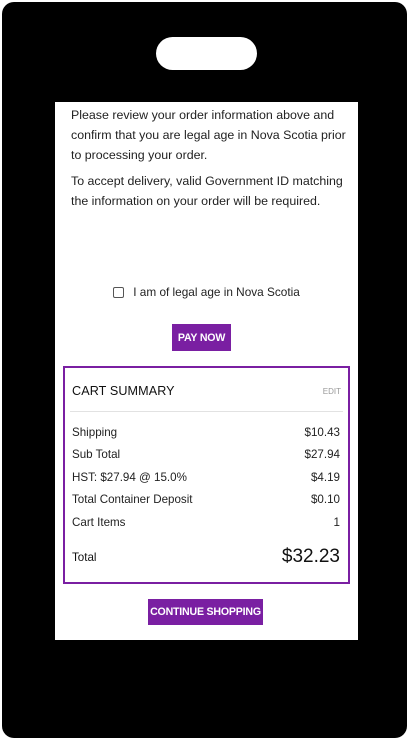 The height and width of the screenshot is (740, 409). I want to click on cart-row-label: Cart Items, so click(99, 522).